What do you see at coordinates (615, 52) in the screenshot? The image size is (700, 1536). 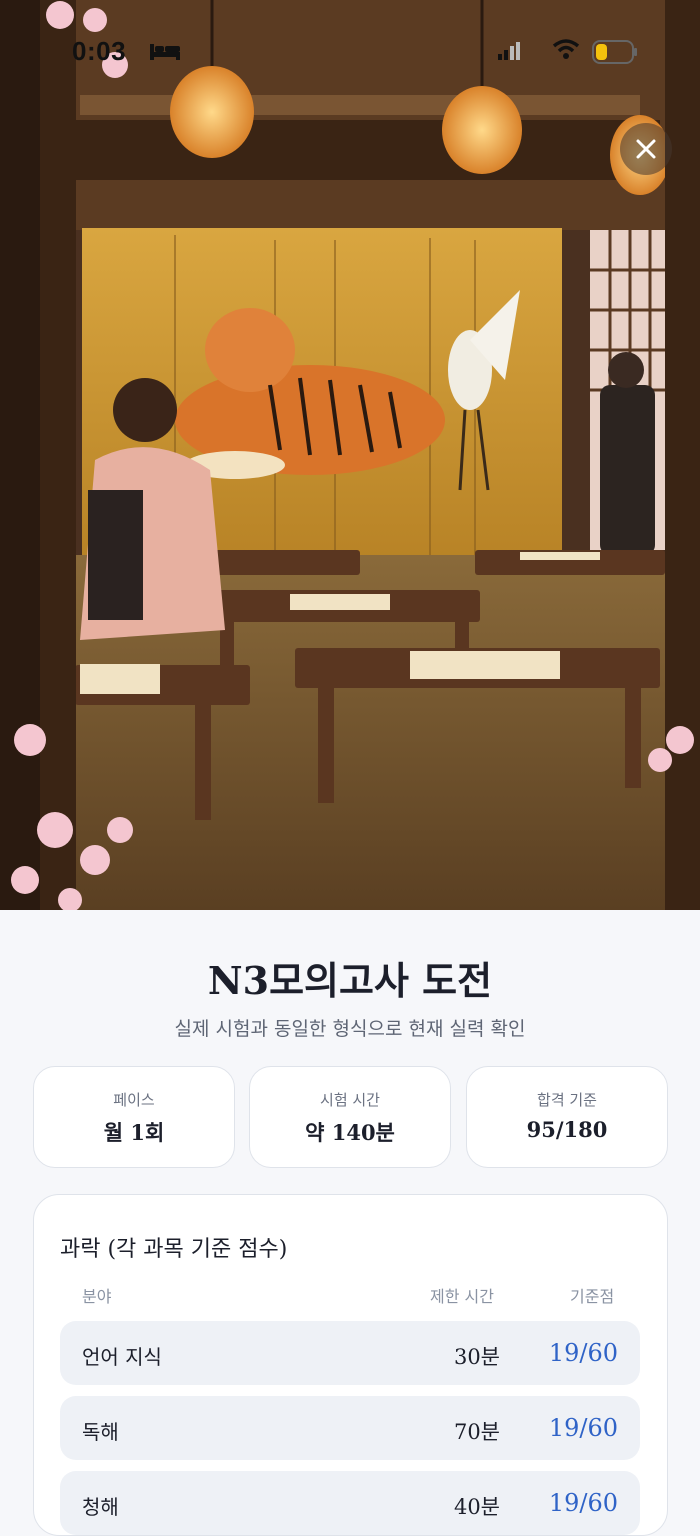 I see `battery-icon` at bounding box center [615, 52].